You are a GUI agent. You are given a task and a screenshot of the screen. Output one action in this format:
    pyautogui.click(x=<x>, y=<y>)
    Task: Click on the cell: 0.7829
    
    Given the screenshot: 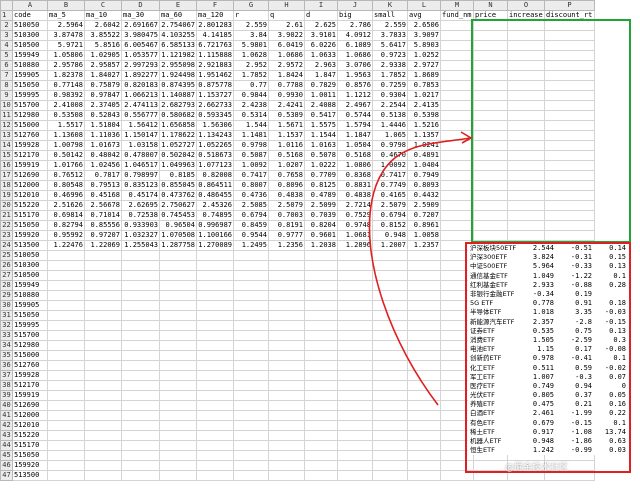 What is the action you would take?
    pyautogui.click(x=321, y=85)
    